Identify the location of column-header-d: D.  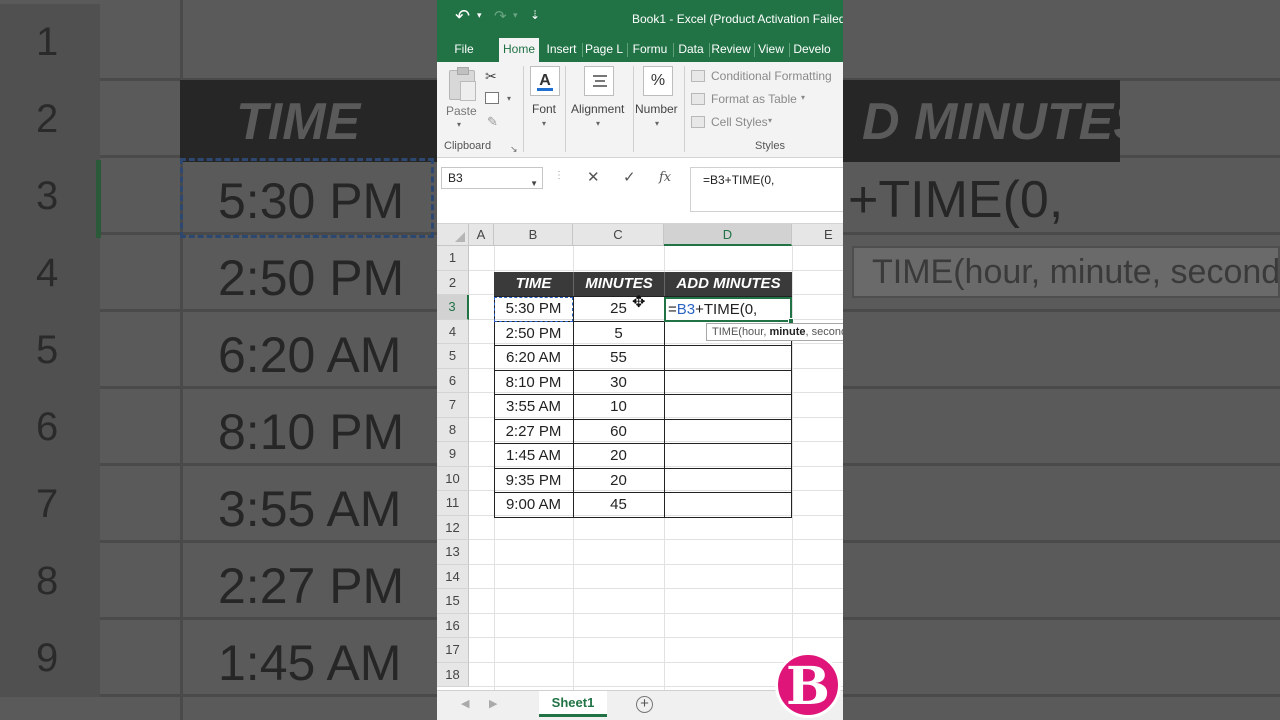
(728, 235).